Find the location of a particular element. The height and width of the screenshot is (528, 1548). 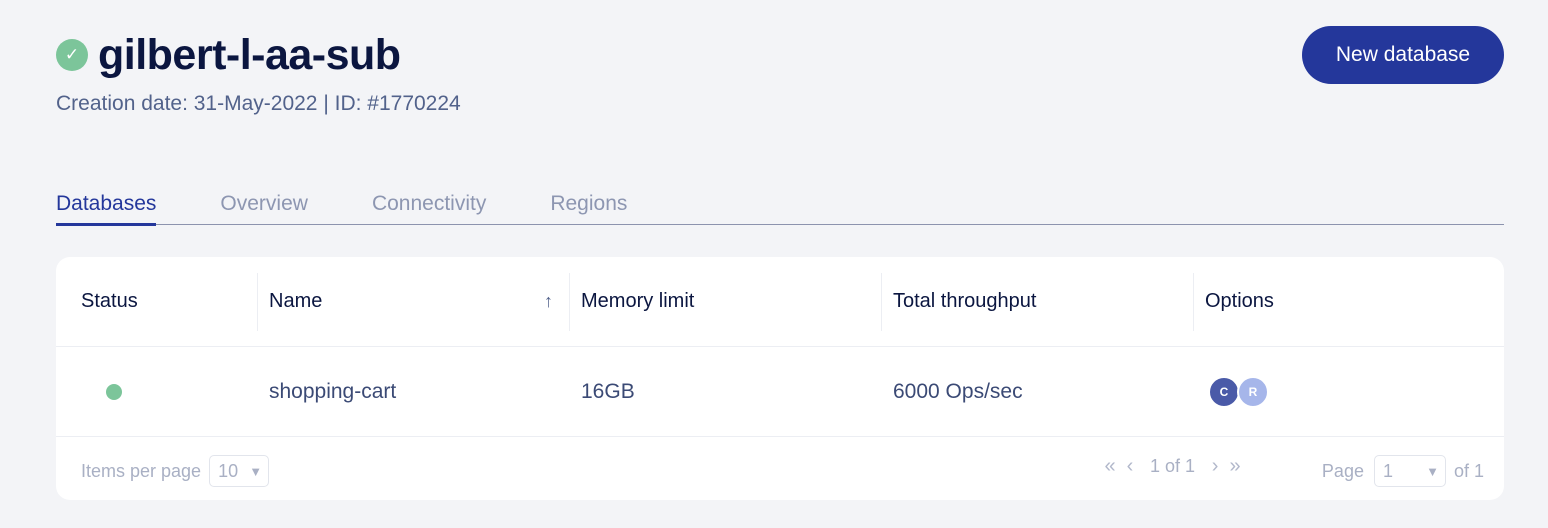

option-badges: C R is located at coordinates (1237, 391).